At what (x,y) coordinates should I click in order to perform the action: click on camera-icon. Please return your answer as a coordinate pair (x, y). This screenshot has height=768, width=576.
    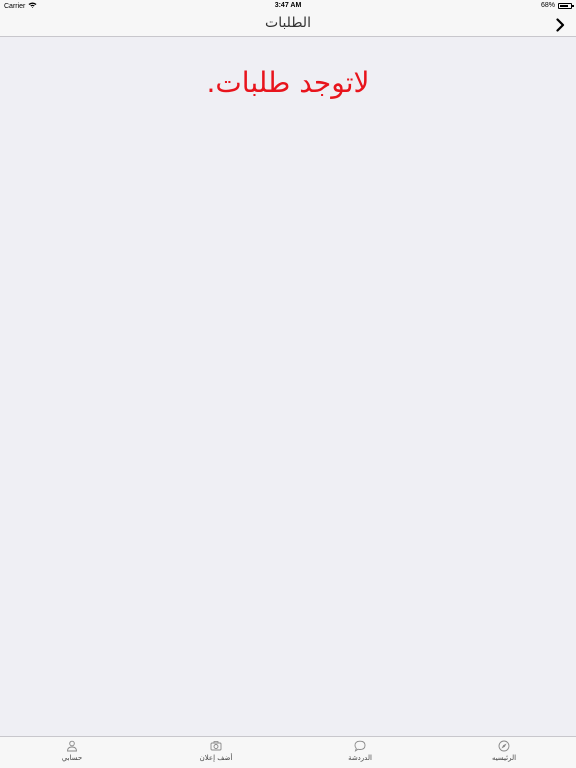
    Looking at the image, I should click on (216, 746).